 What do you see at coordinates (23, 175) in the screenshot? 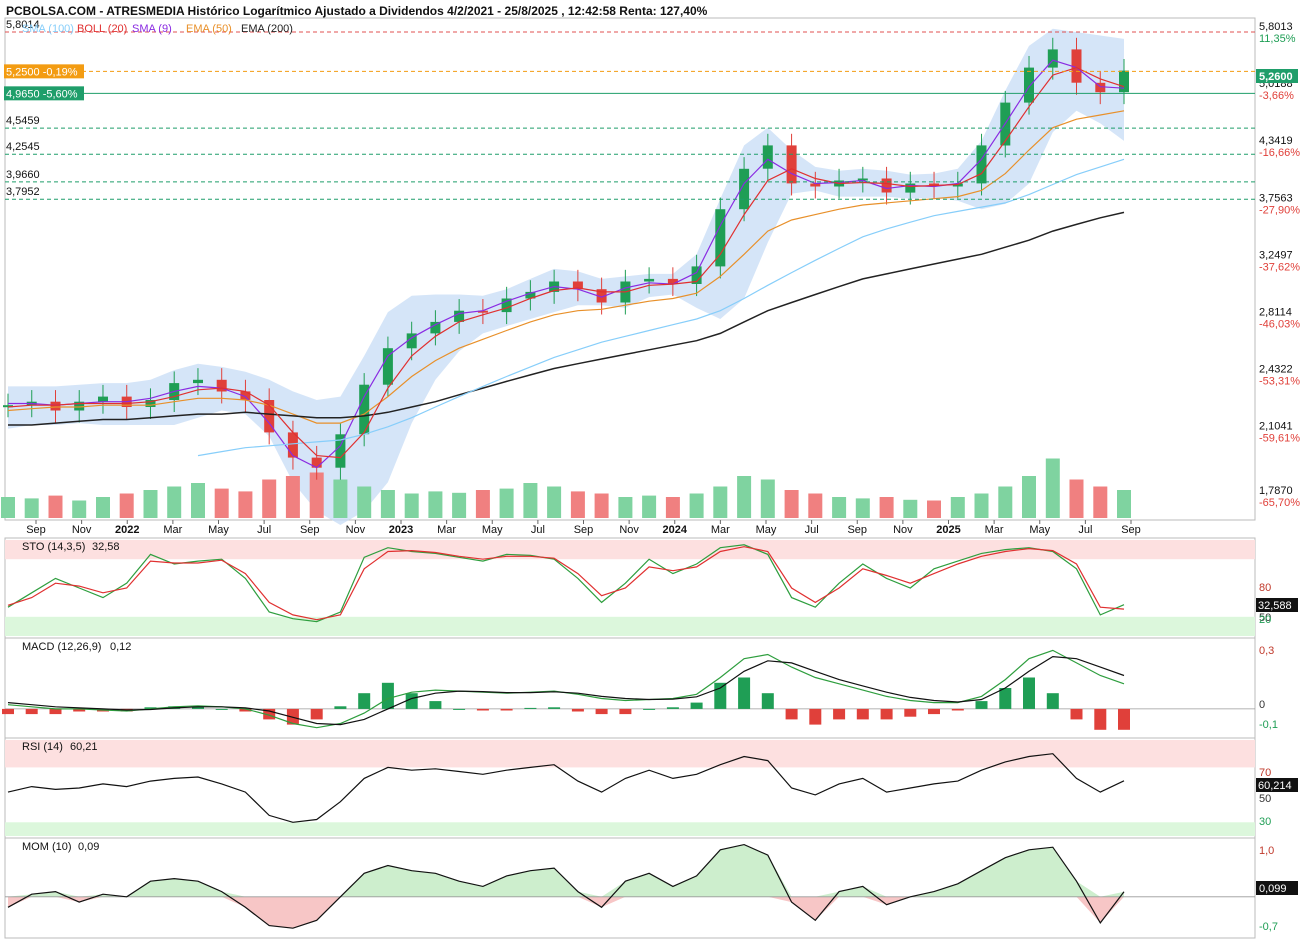
I see `level-label: 3,9660` at bounding box center [23, 175].